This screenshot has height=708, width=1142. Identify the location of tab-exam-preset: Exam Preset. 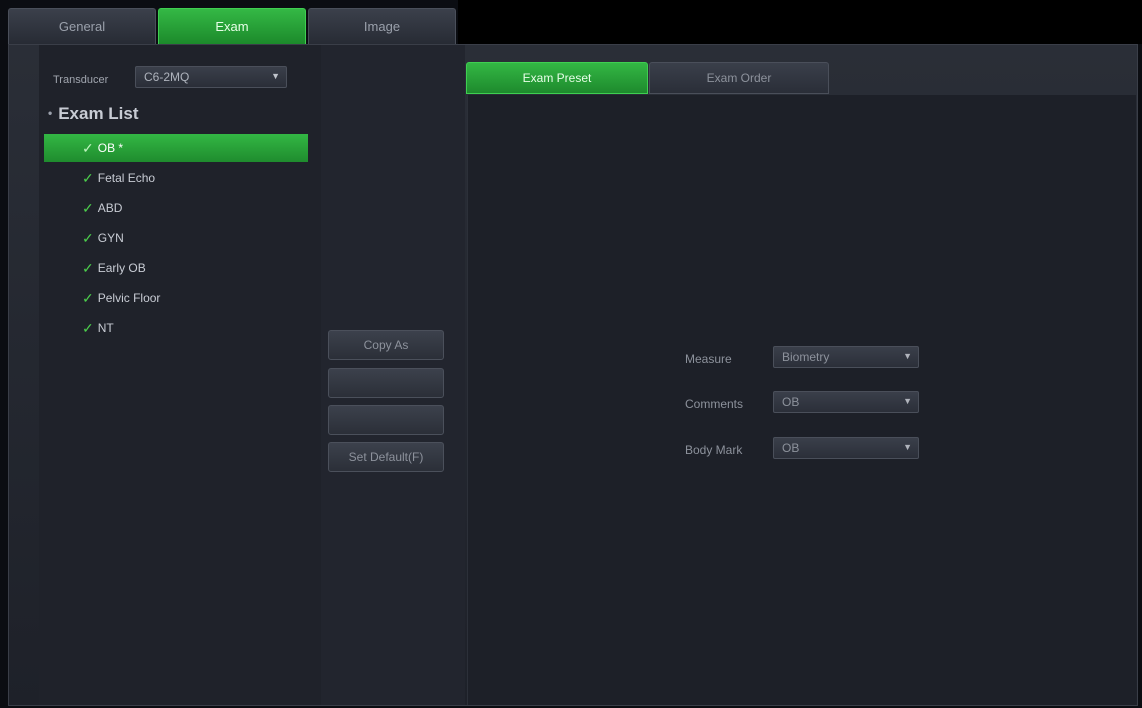
(557, 78).